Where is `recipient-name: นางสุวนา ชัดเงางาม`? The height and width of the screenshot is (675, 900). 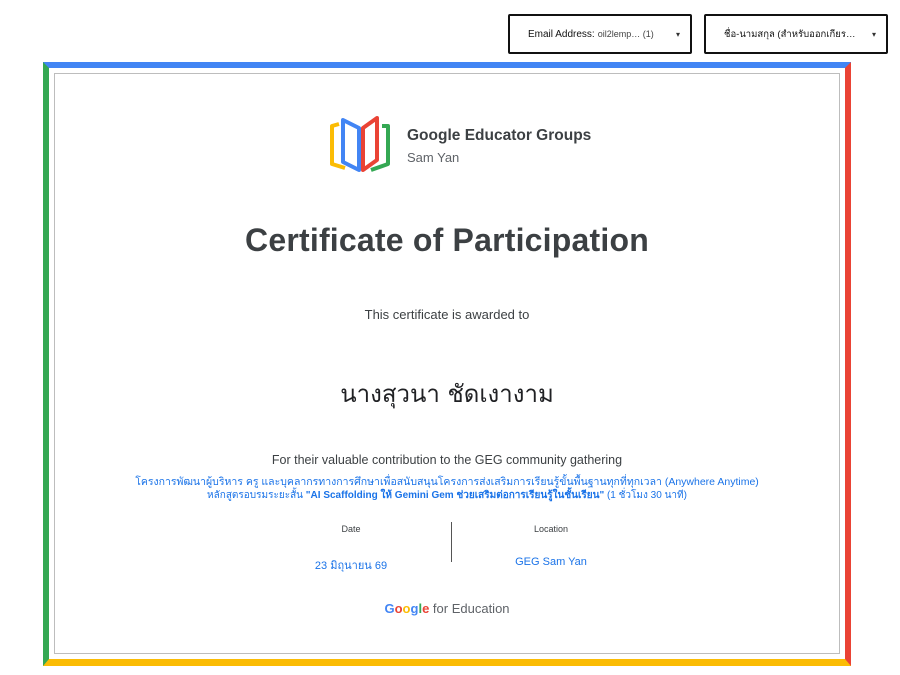 recipient-name: นางสุวนา ชัดเงางาม is located at coordinates (447, 394).